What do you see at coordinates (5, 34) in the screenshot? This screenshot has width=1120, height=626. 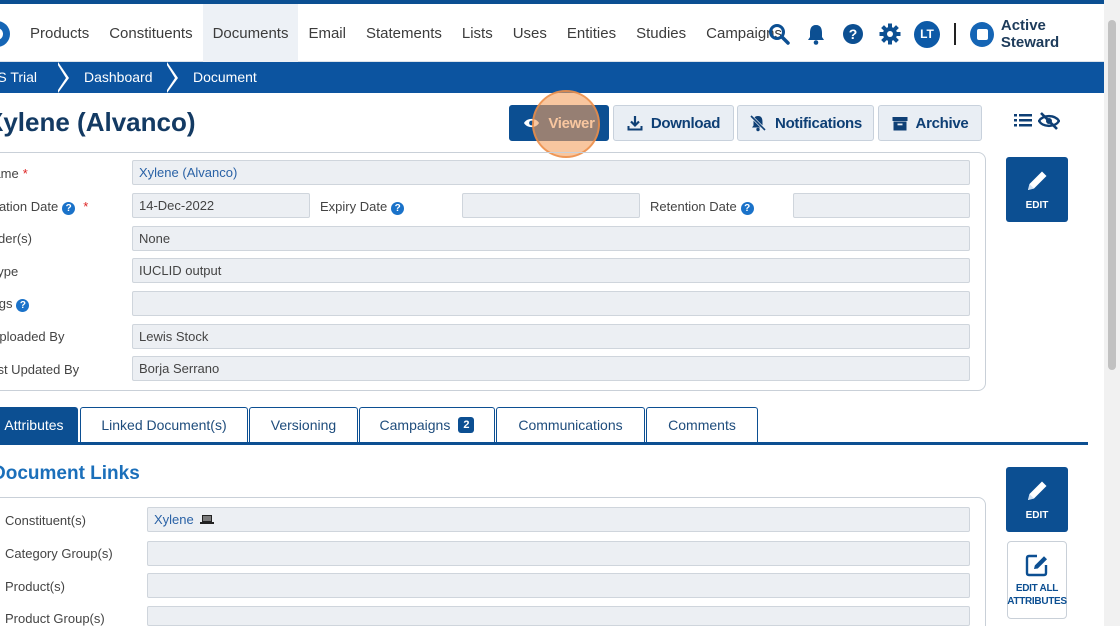 I see `app-logo-icon` at bounding box center [5, 34].